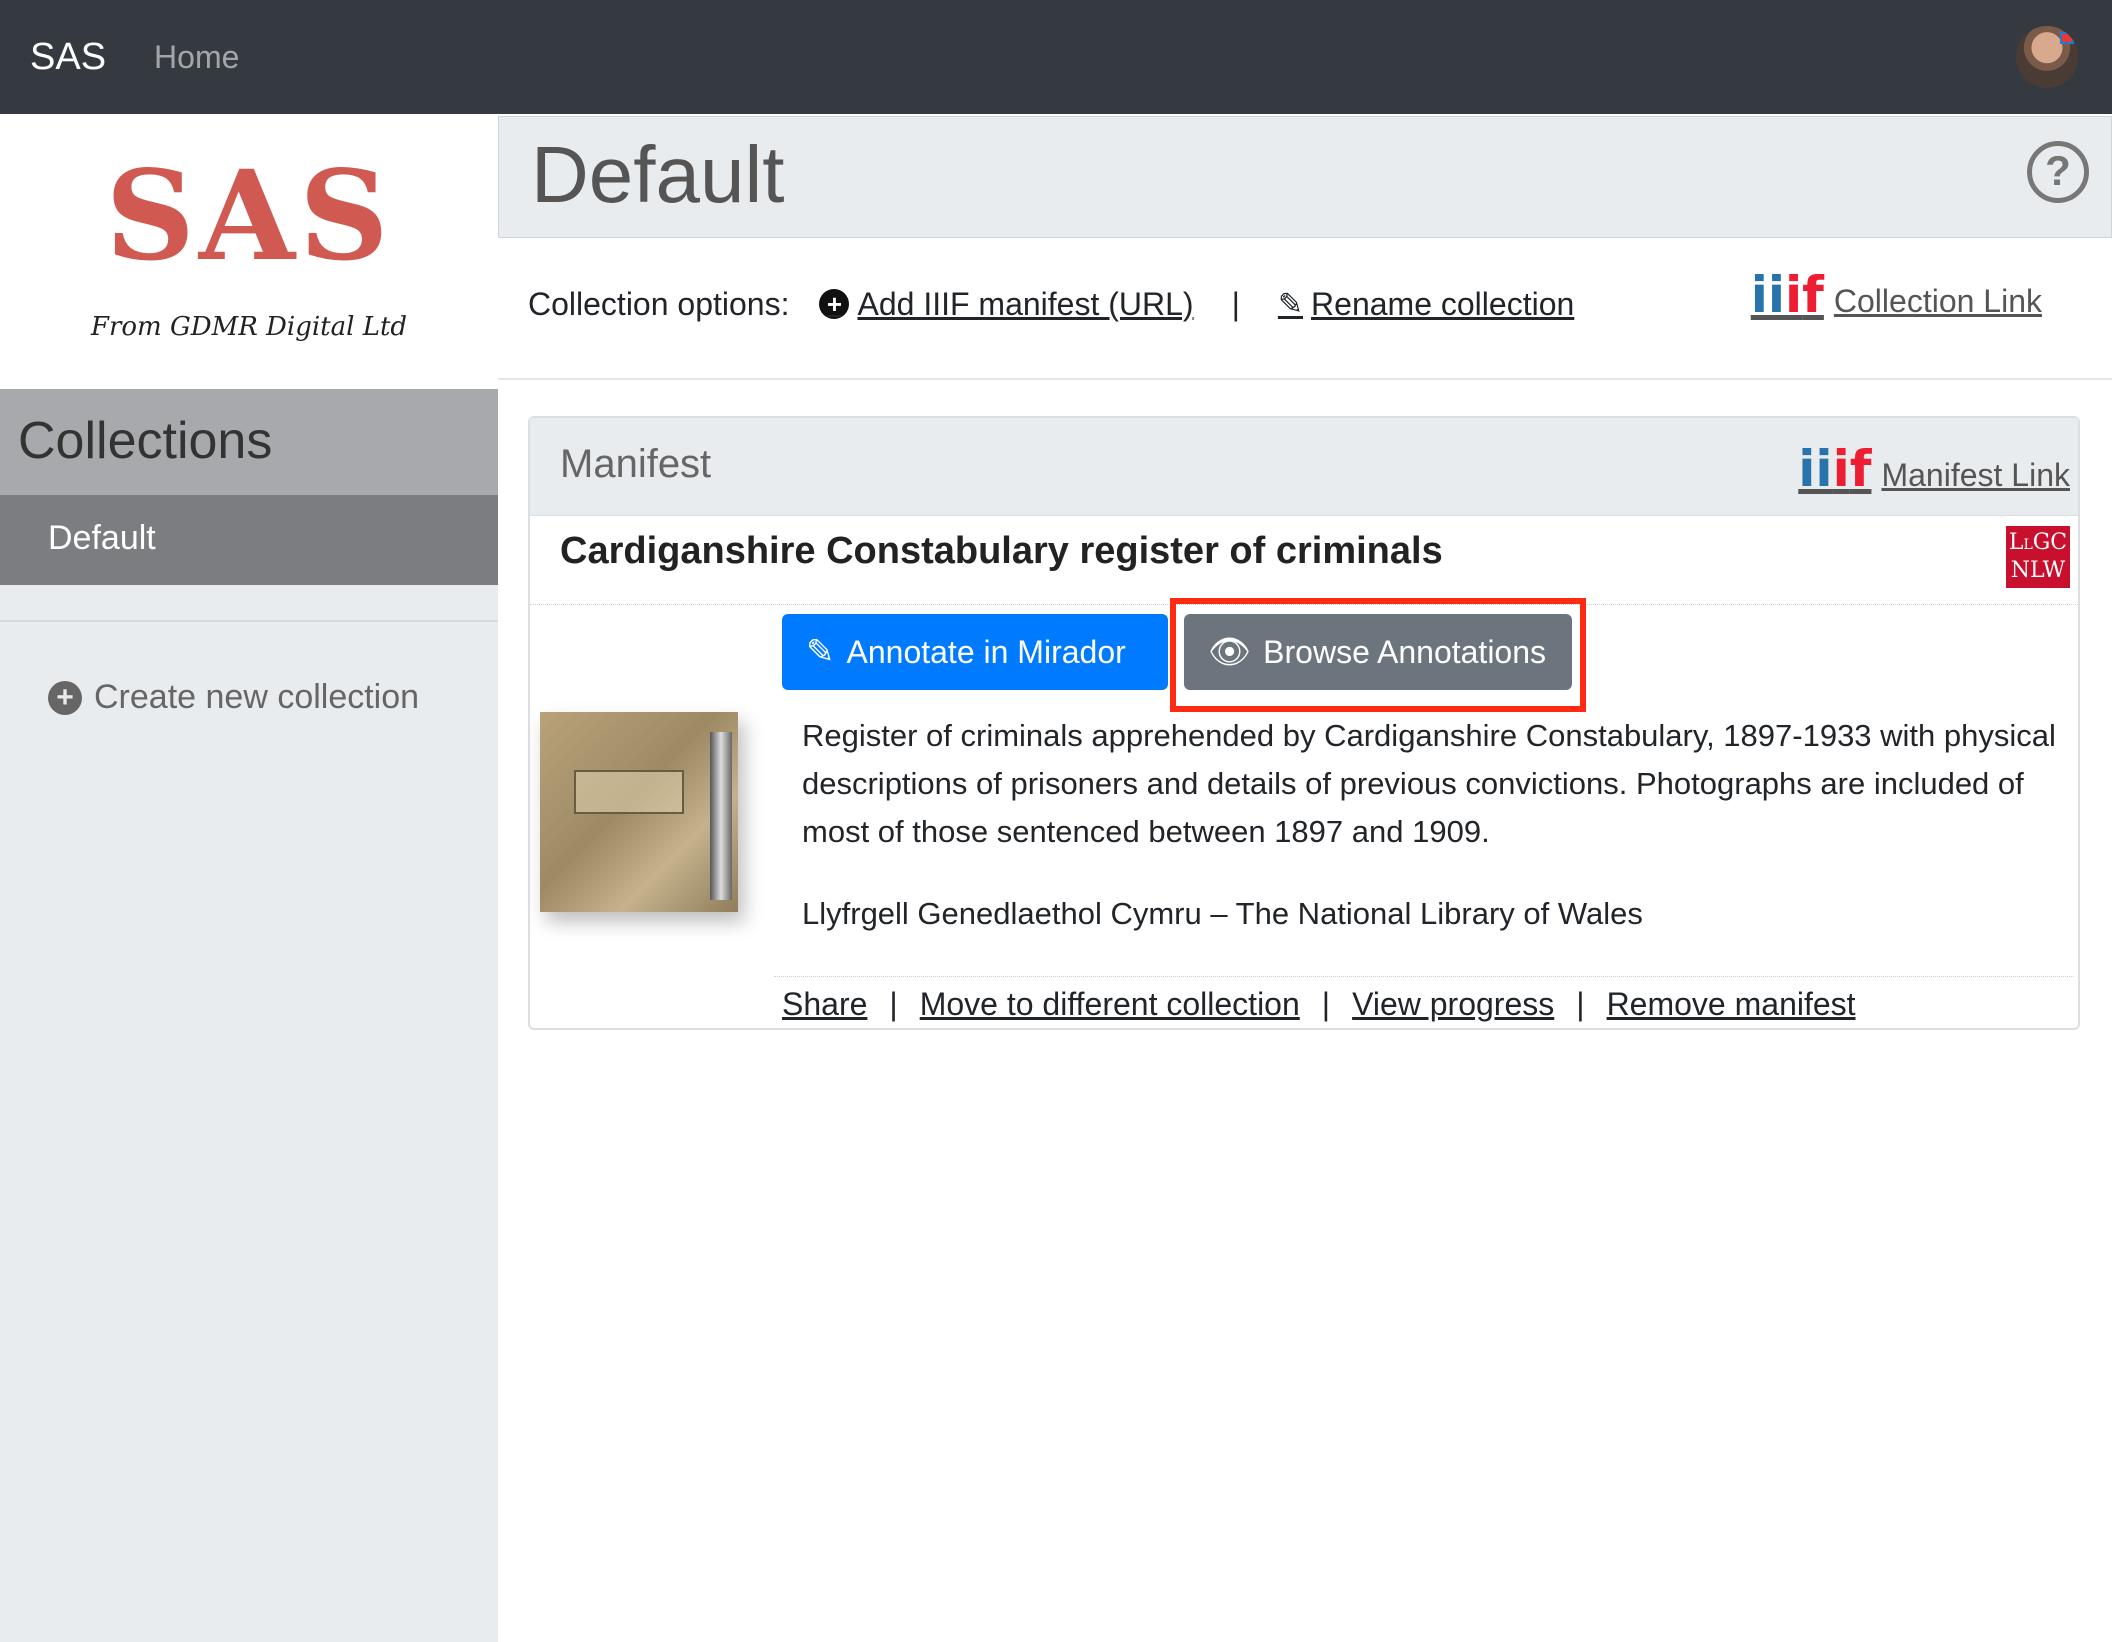 The width and height of the screenshot is (2112, 1642). I want to click on view-progress-link: View progress, so click(1453, 1004).